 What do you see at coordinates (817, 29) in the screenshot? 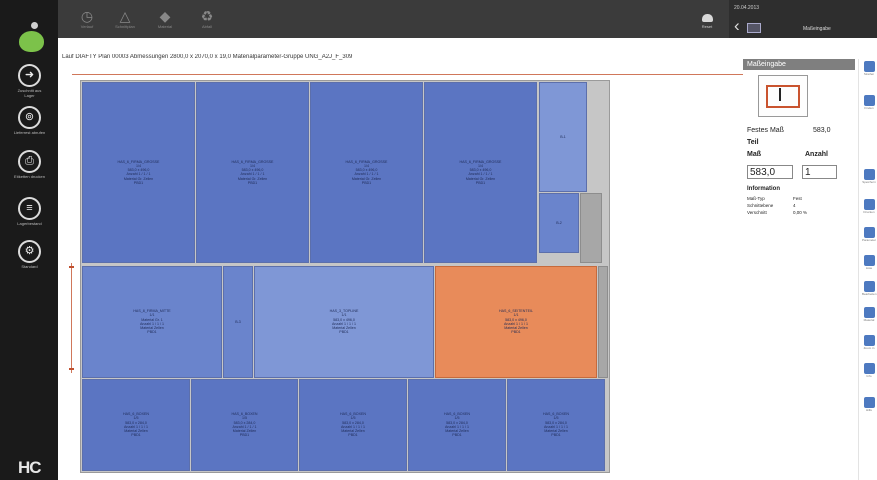
I see `header-title: Maßeingabe` at bounding box center [817, 29].